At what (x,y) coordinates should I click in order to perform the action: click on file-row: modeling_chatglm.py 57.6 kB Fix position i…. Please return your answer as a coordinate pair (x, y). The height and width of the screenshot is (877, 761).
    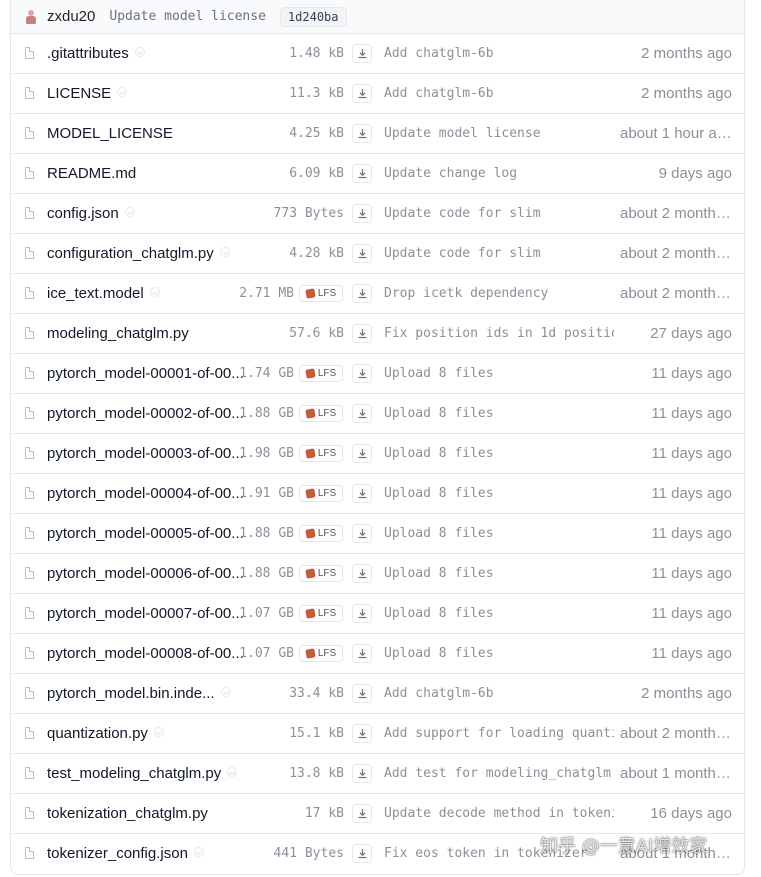
    Looking at the image, I should click on (377, 334).